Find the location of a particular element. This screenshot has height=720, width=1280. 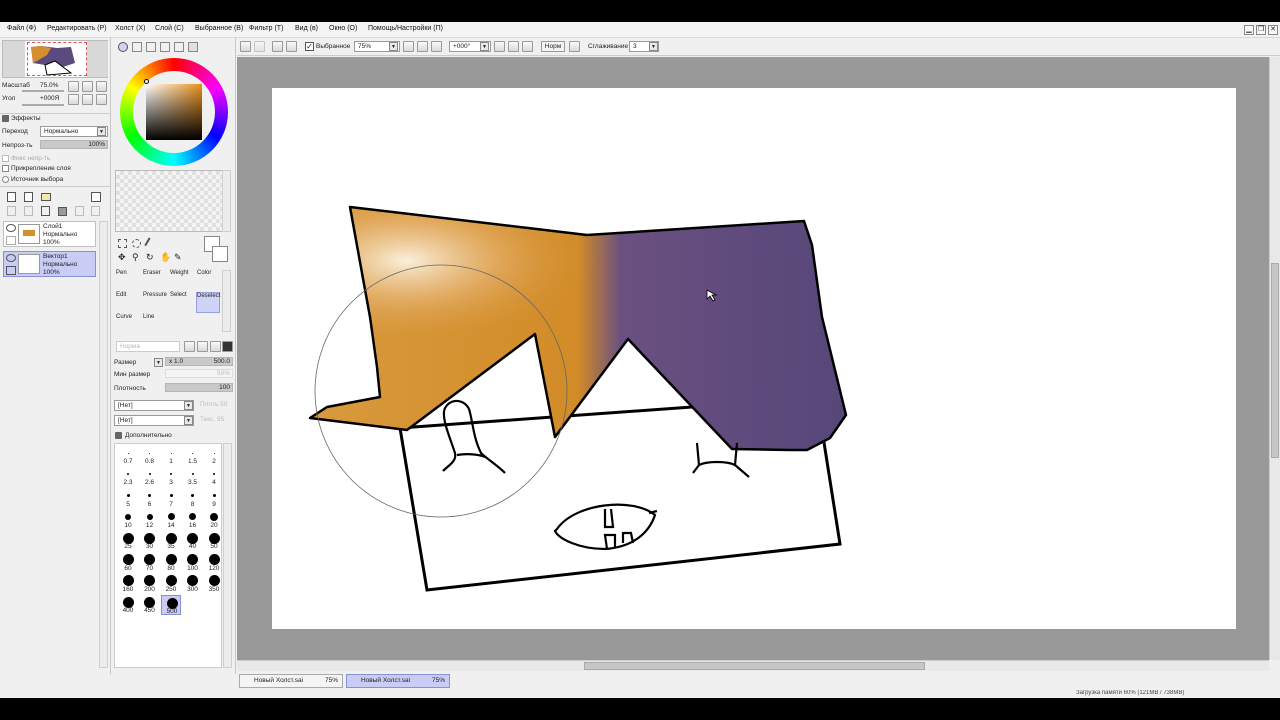

tool-eraser: Eraser is located at coordinates (155, 280).